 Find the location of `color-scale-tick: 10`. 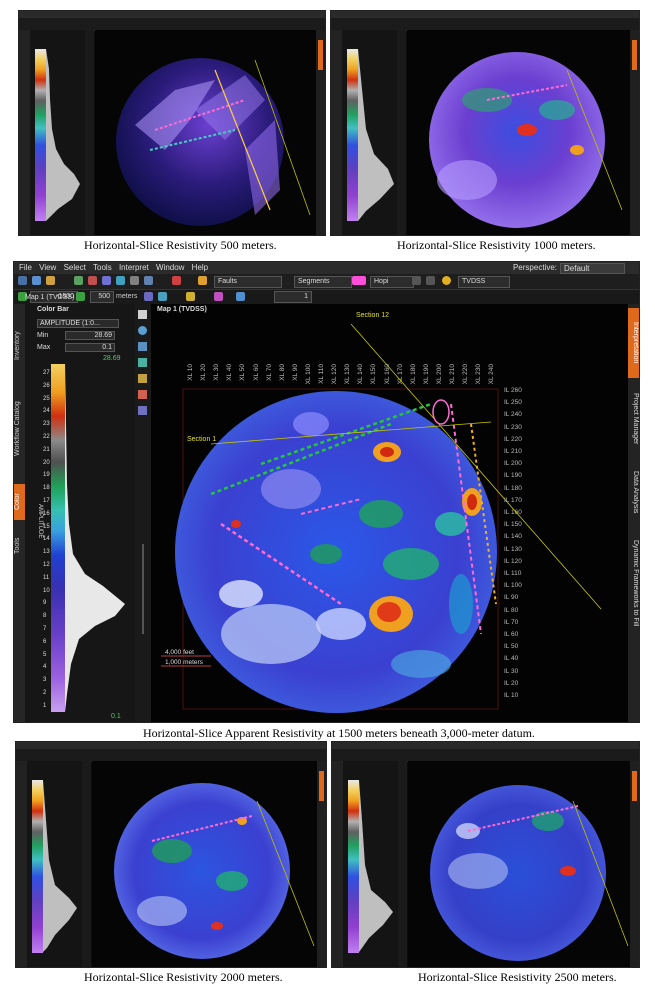

color-scale-tick: 10 is located at coordinates (46, 590).